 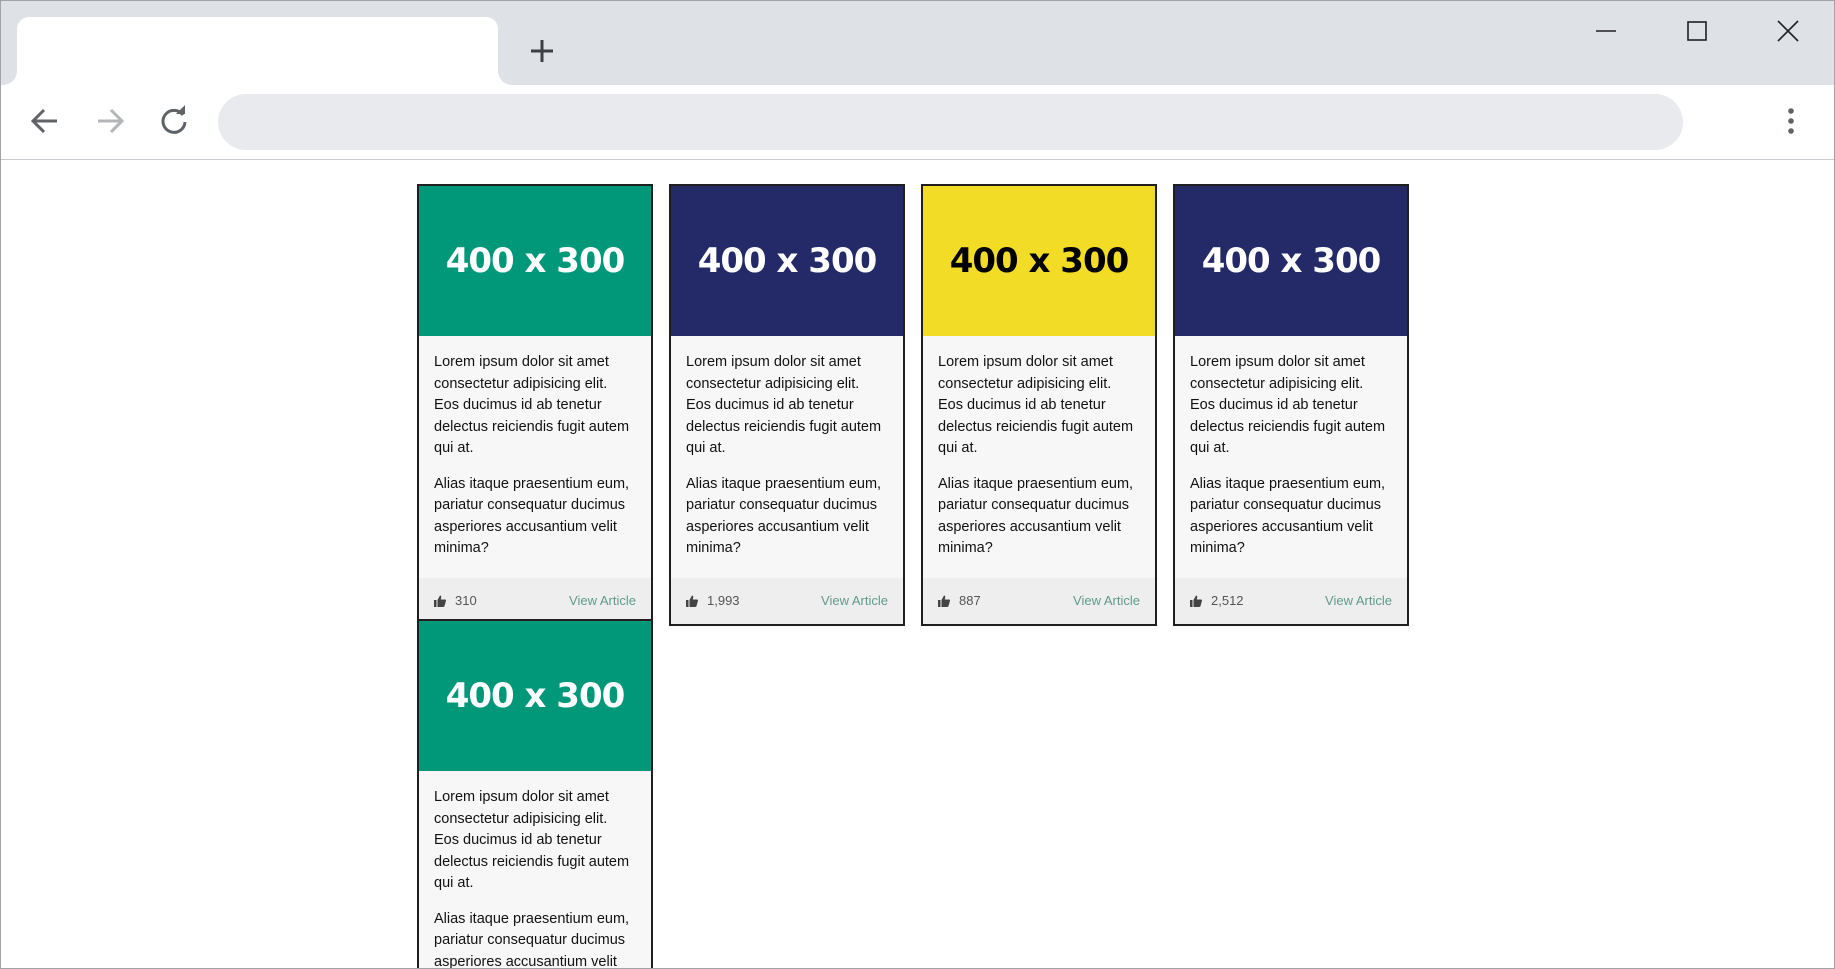 I want to click on close-window-button, so click(x=1788, y=31).